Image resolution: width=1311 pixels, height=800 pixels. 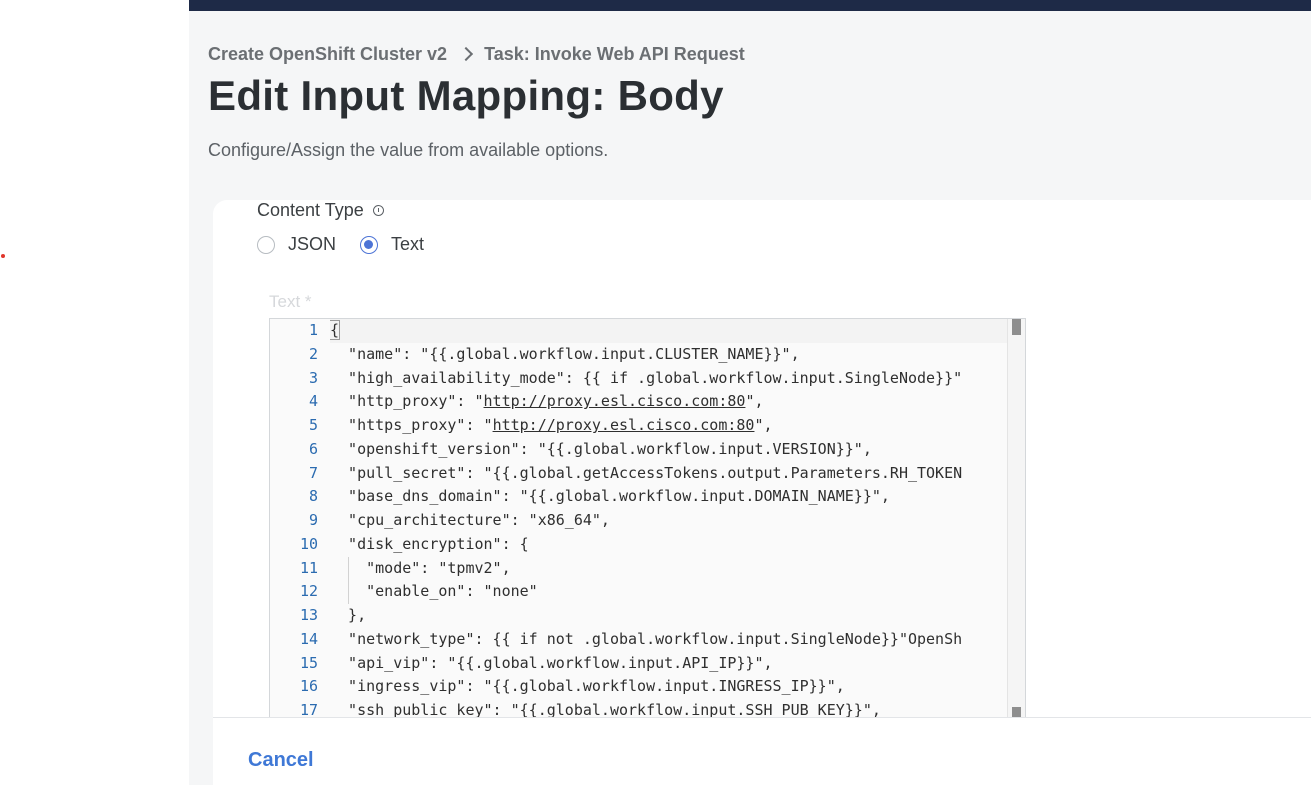 What do you see at coordinates (313, 520) in the screenshot?
I see `line-number: 9` at bounding box center [313, 520].